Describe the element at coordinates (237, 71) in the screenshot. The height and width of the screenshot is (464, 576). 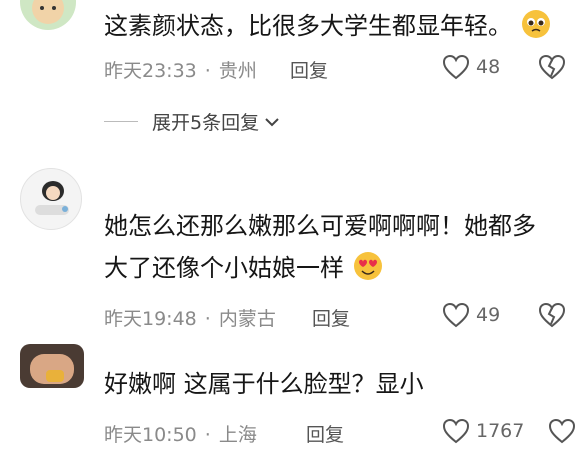
I see `comment-location: 贵州` at that location.